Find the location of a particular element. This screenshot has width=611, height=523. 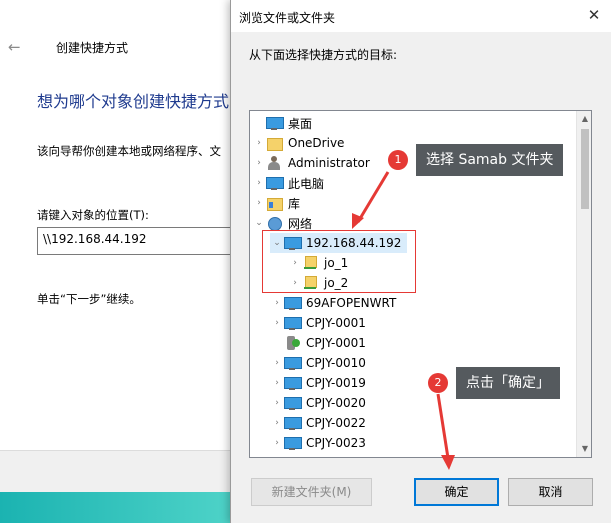

tree-item-cpjy-0020: › CPJY-0020 is located at coordinates (318, 403).